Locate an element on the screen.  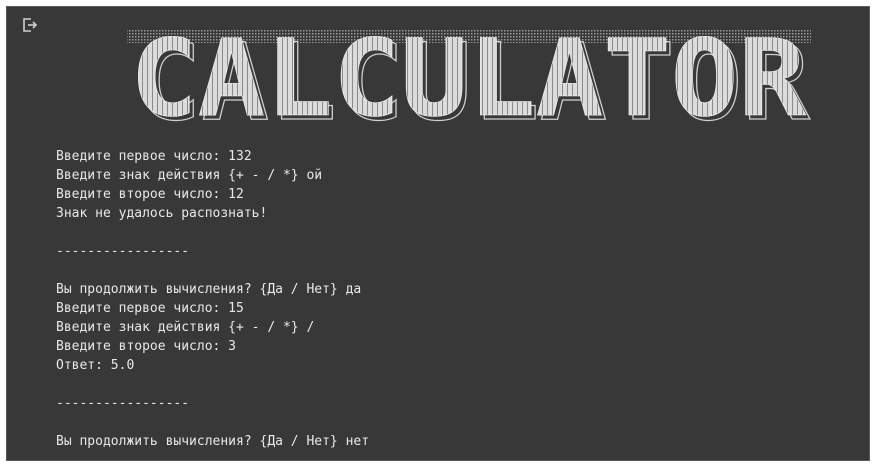
output-line: Введите второе число: 3 is located at coordinates (146, 346).